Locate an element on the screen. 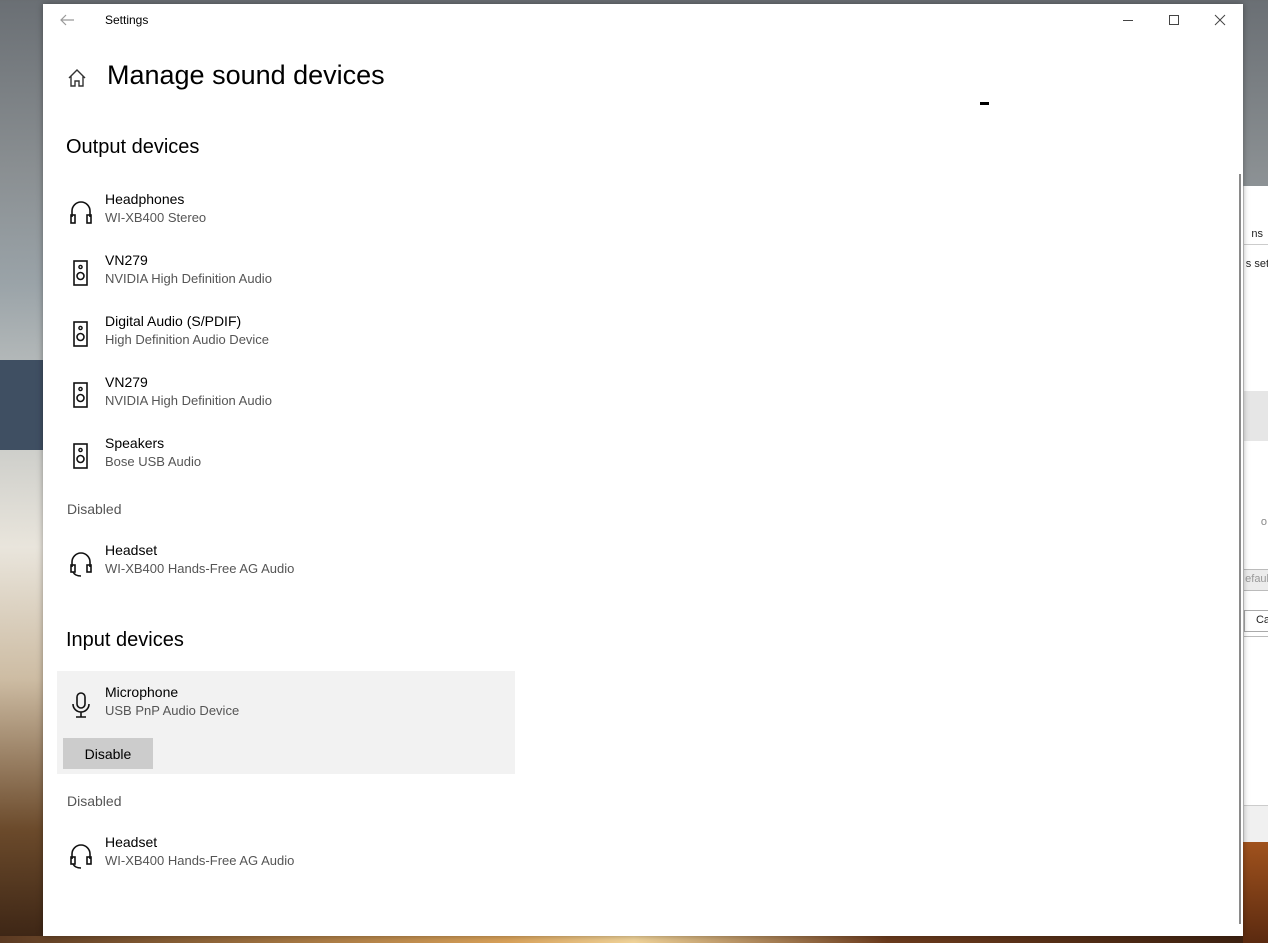 The height and width of the screenshot is (943, 1268). maximize-button is located at coordinates (1174, 20).